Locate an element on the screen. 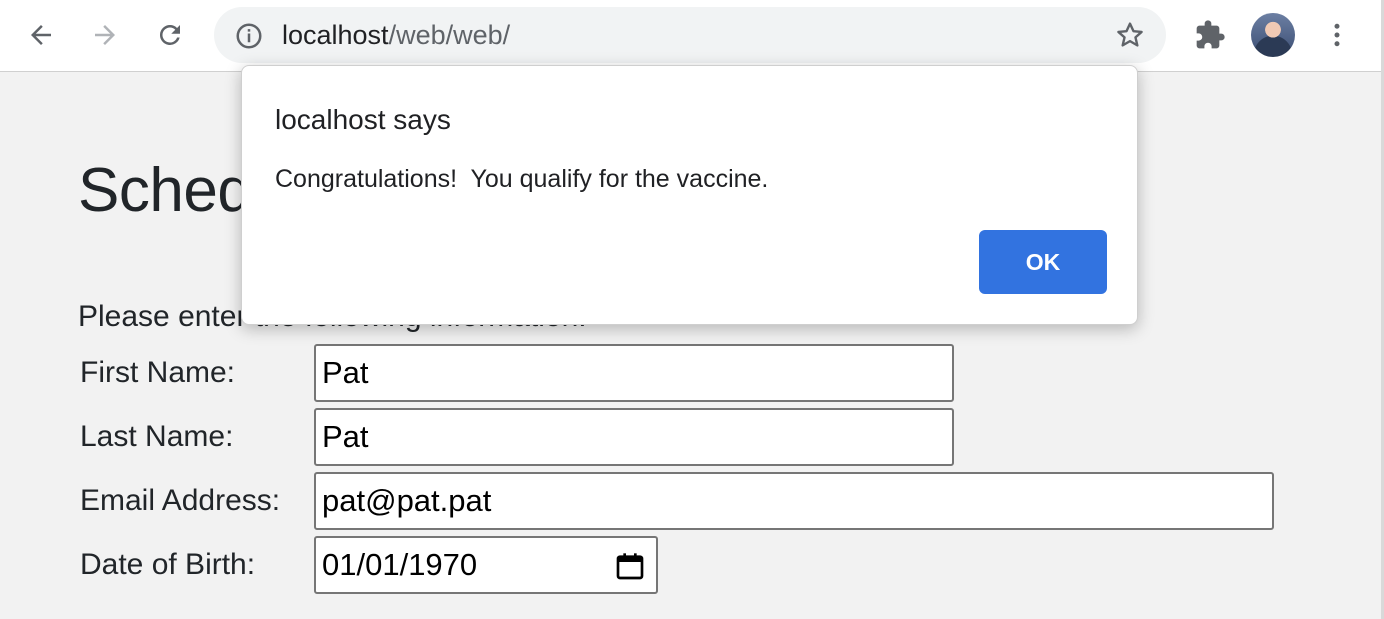 This screenshot has height=619, width=1384. first-name-label: First Name: is located at coordinates (158, 372).